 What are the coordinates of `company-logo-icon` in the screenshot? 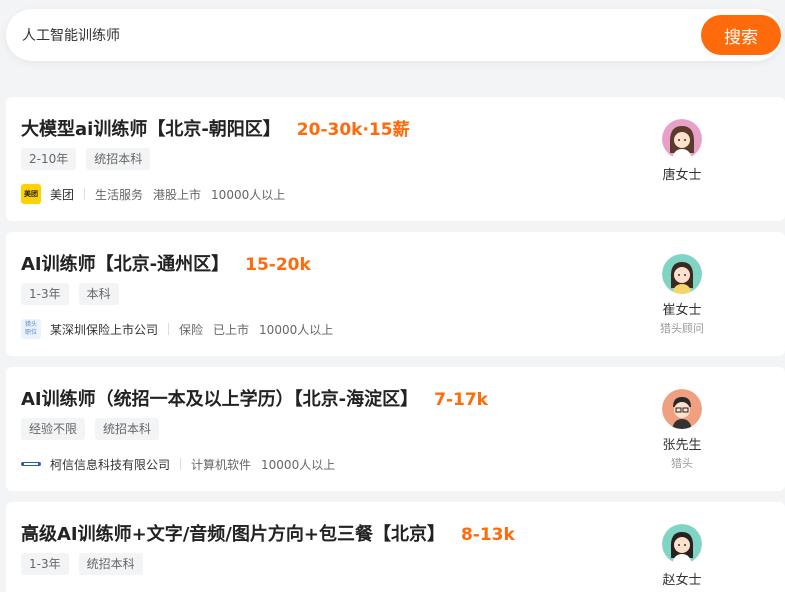 It's located at (31, 464).